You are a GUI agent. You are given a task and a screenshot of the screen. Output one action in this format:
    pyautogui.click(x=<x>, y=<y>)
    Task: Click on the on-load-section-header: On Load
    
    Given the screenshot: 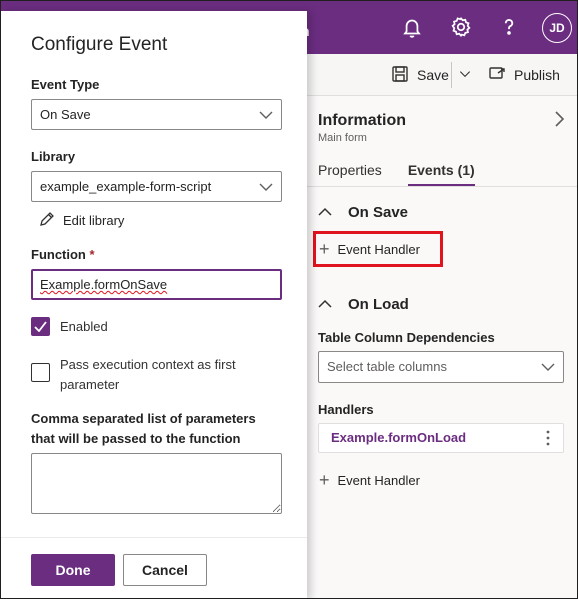 What is the action you would take?
    pyautogui.click(x=363, y=304)
    